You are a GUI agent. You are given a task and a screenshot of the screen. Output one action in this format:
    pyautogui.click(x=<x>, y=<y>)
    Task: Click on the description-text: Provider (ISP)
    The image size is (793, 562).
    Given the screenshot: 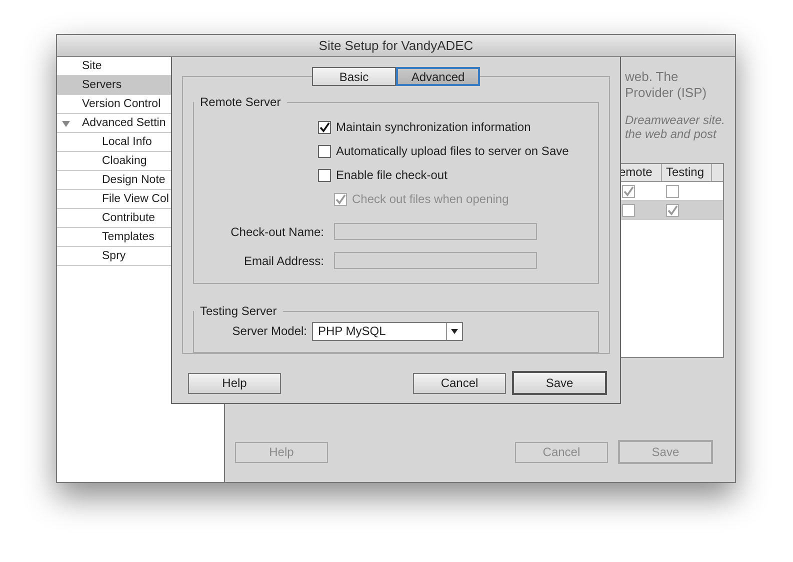 What is the action you would take?
    pyautogui.click(x=665, y=93)
    